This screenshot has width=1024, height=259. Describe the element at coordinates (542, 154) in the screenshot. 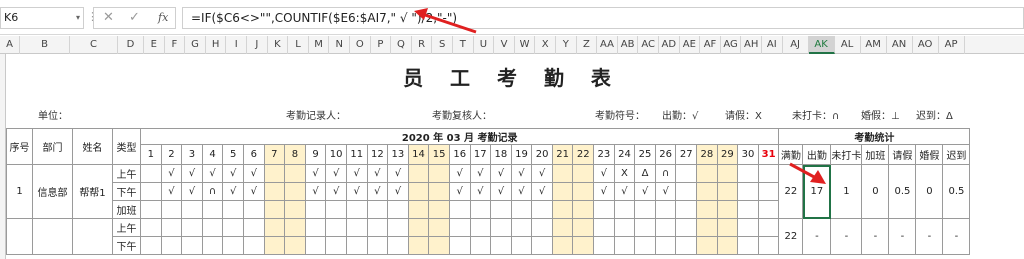

I see `day-header-20: 20` at that location.